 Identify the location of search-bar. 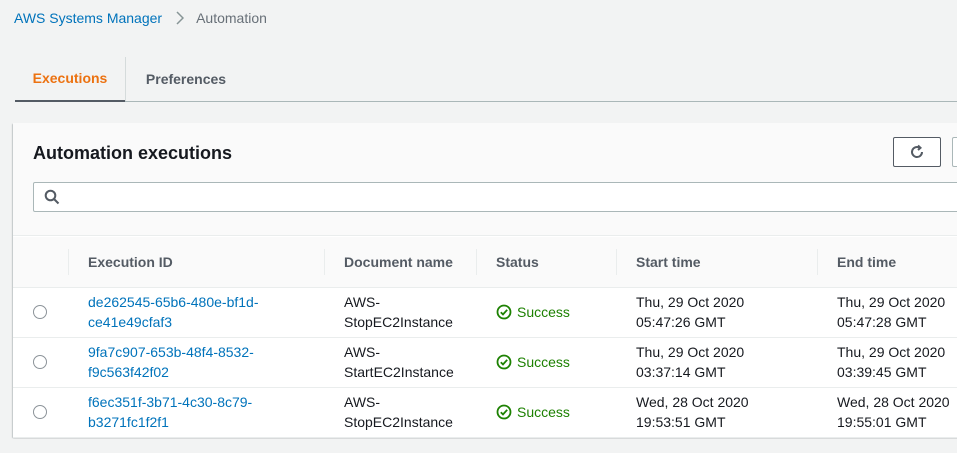
(495, 197).